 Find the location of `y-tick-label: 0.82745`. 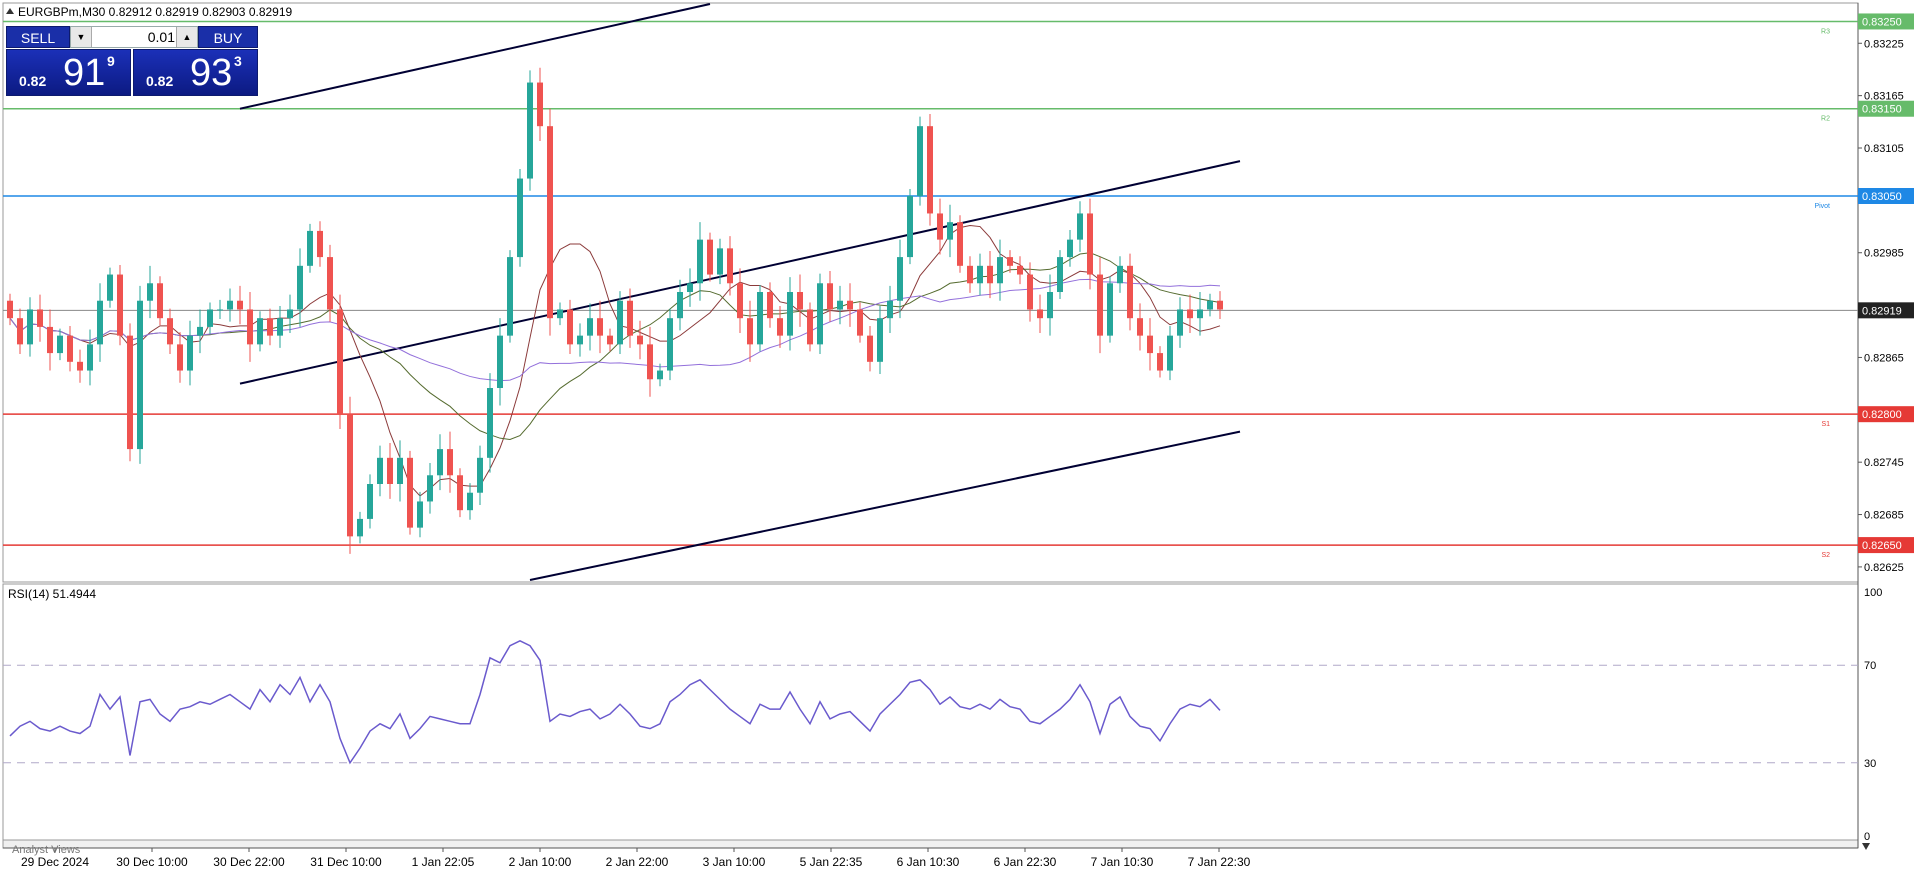

y-tick-label: 0.82745 is located at coordinates (1884, 463).